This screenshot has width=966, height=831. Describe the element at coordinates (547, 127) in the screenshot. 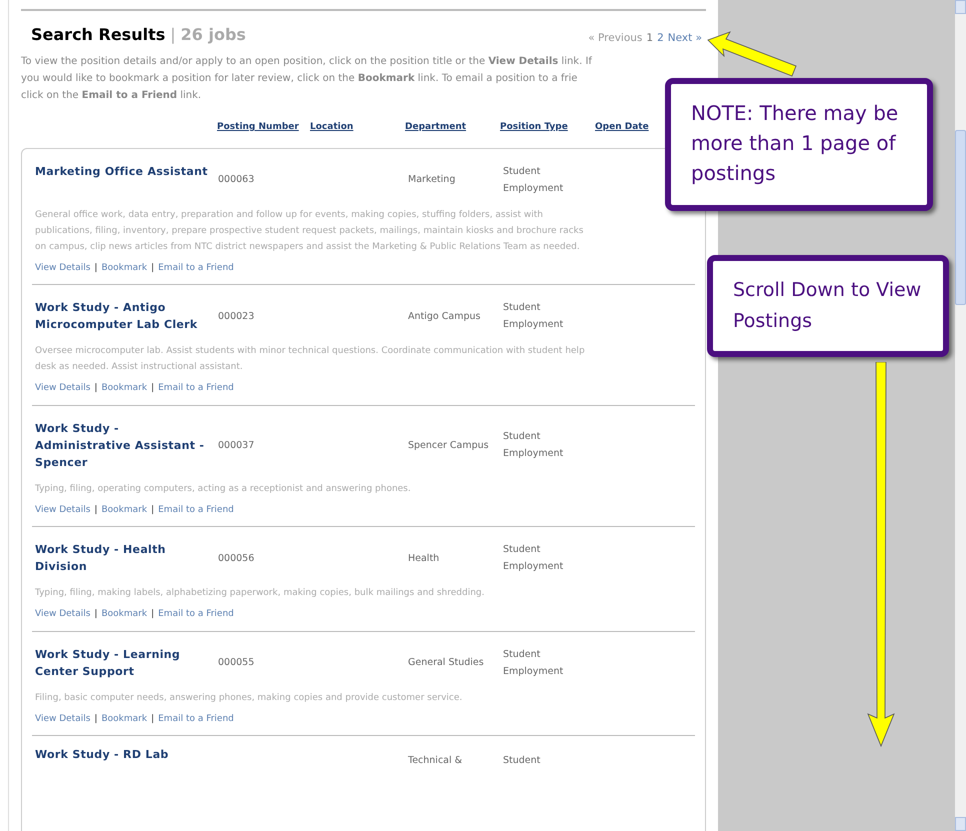

I see `column-header-link: Position Type` at that location.